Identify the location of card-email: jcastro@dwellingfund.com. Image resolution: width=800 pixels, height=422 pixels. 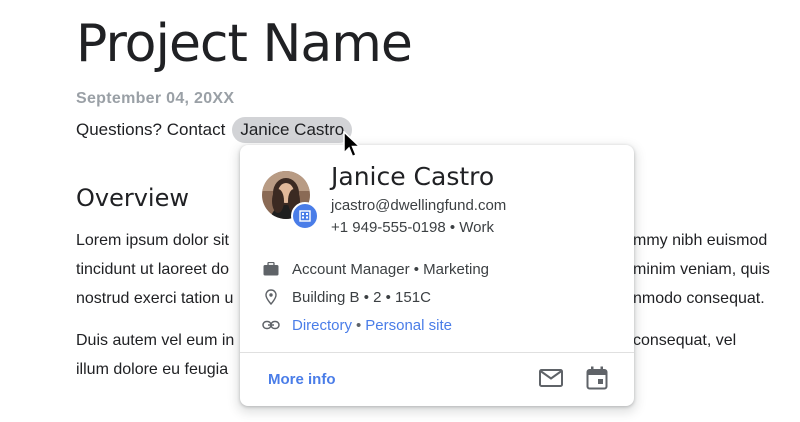
(418, 205).